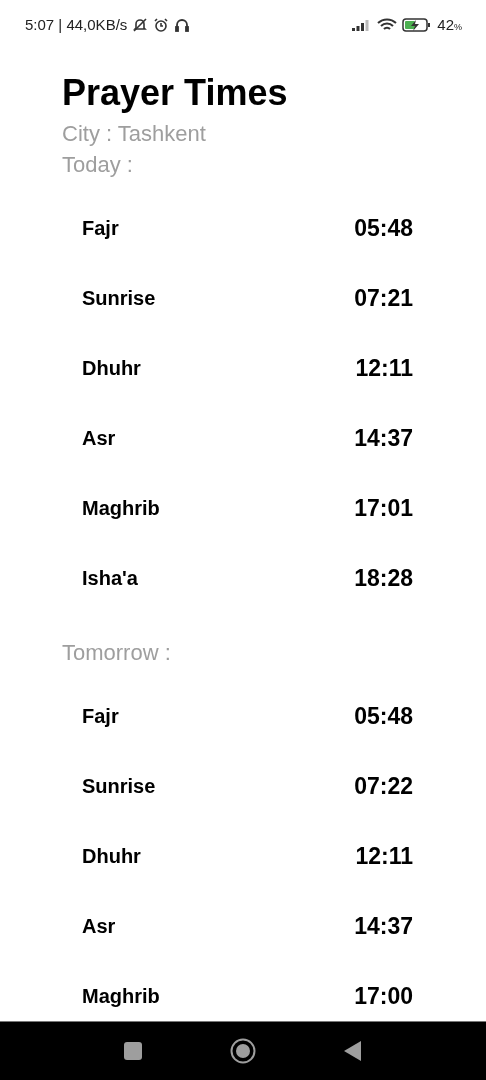 The image size is (486, 1080). What do you see at coordinates (117, 653) in the screenshot?
I see `day-label: Tomorrow :` at bounding box center [117, 653].